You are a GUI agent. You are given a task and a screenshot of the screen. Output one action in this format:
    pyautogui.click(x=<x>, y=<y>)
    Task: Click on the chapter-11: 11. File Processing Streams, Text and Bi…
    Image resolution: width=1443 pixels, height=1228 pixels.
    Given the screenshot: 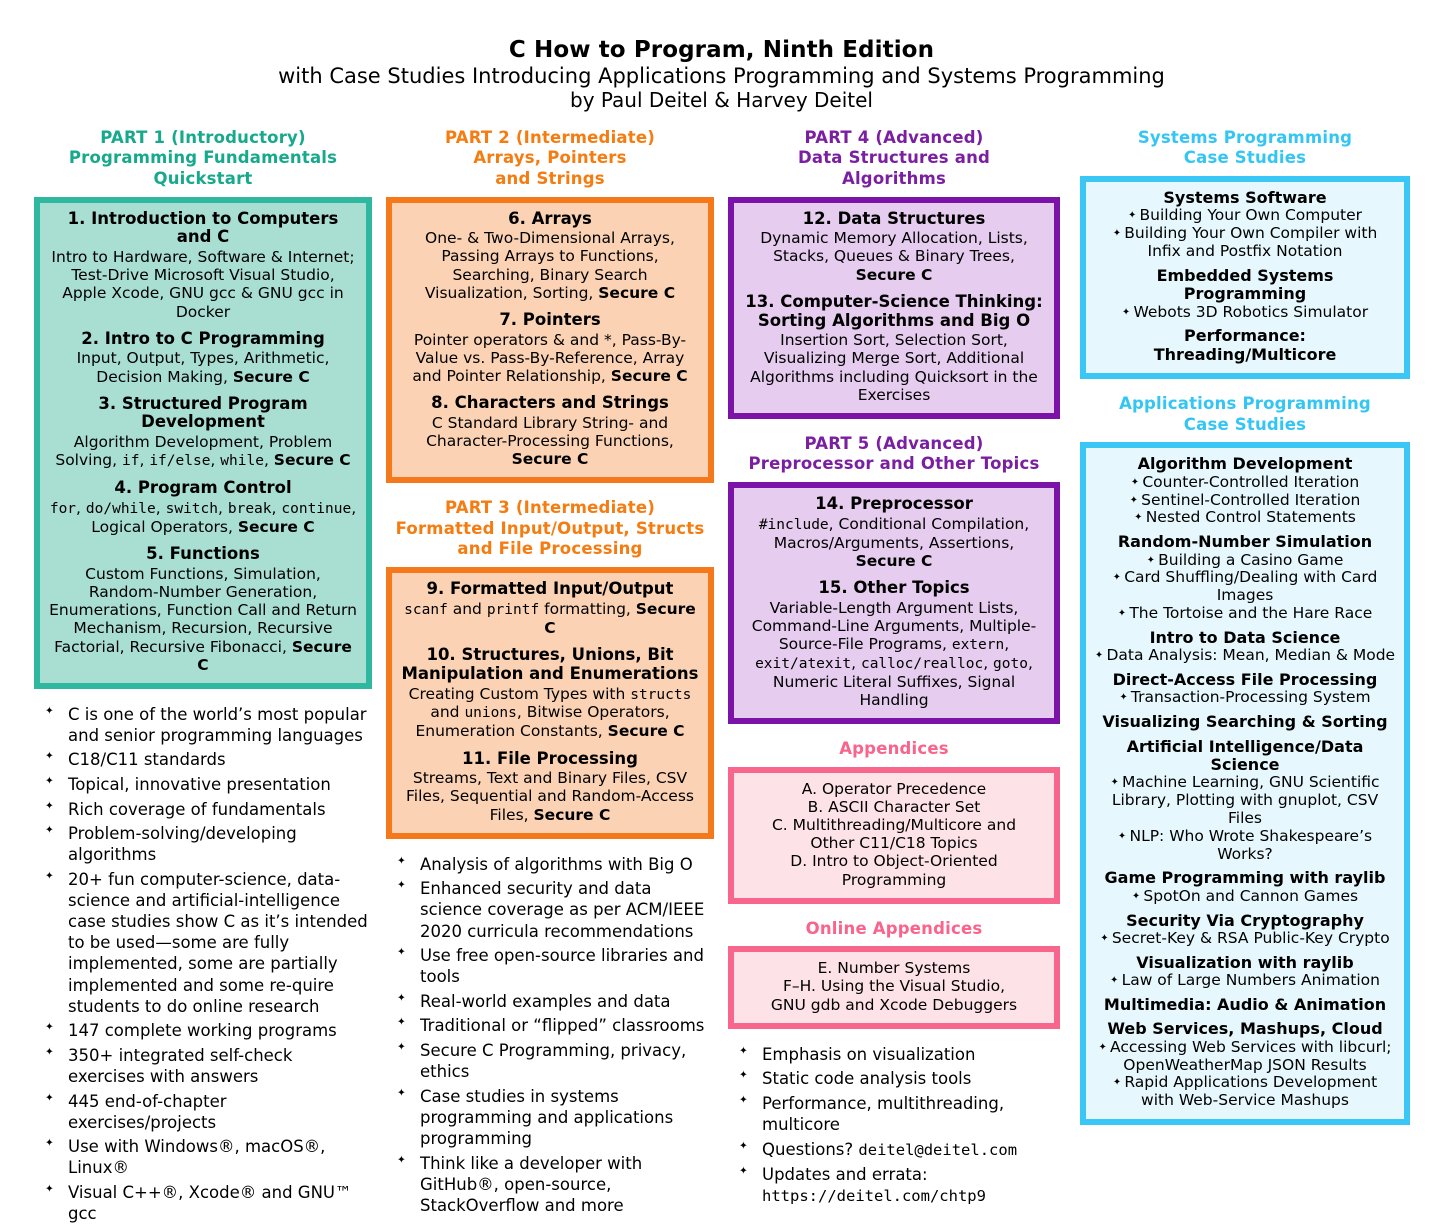 What is the action you would take?
    pyautogui.click(x=550, y=786)
    